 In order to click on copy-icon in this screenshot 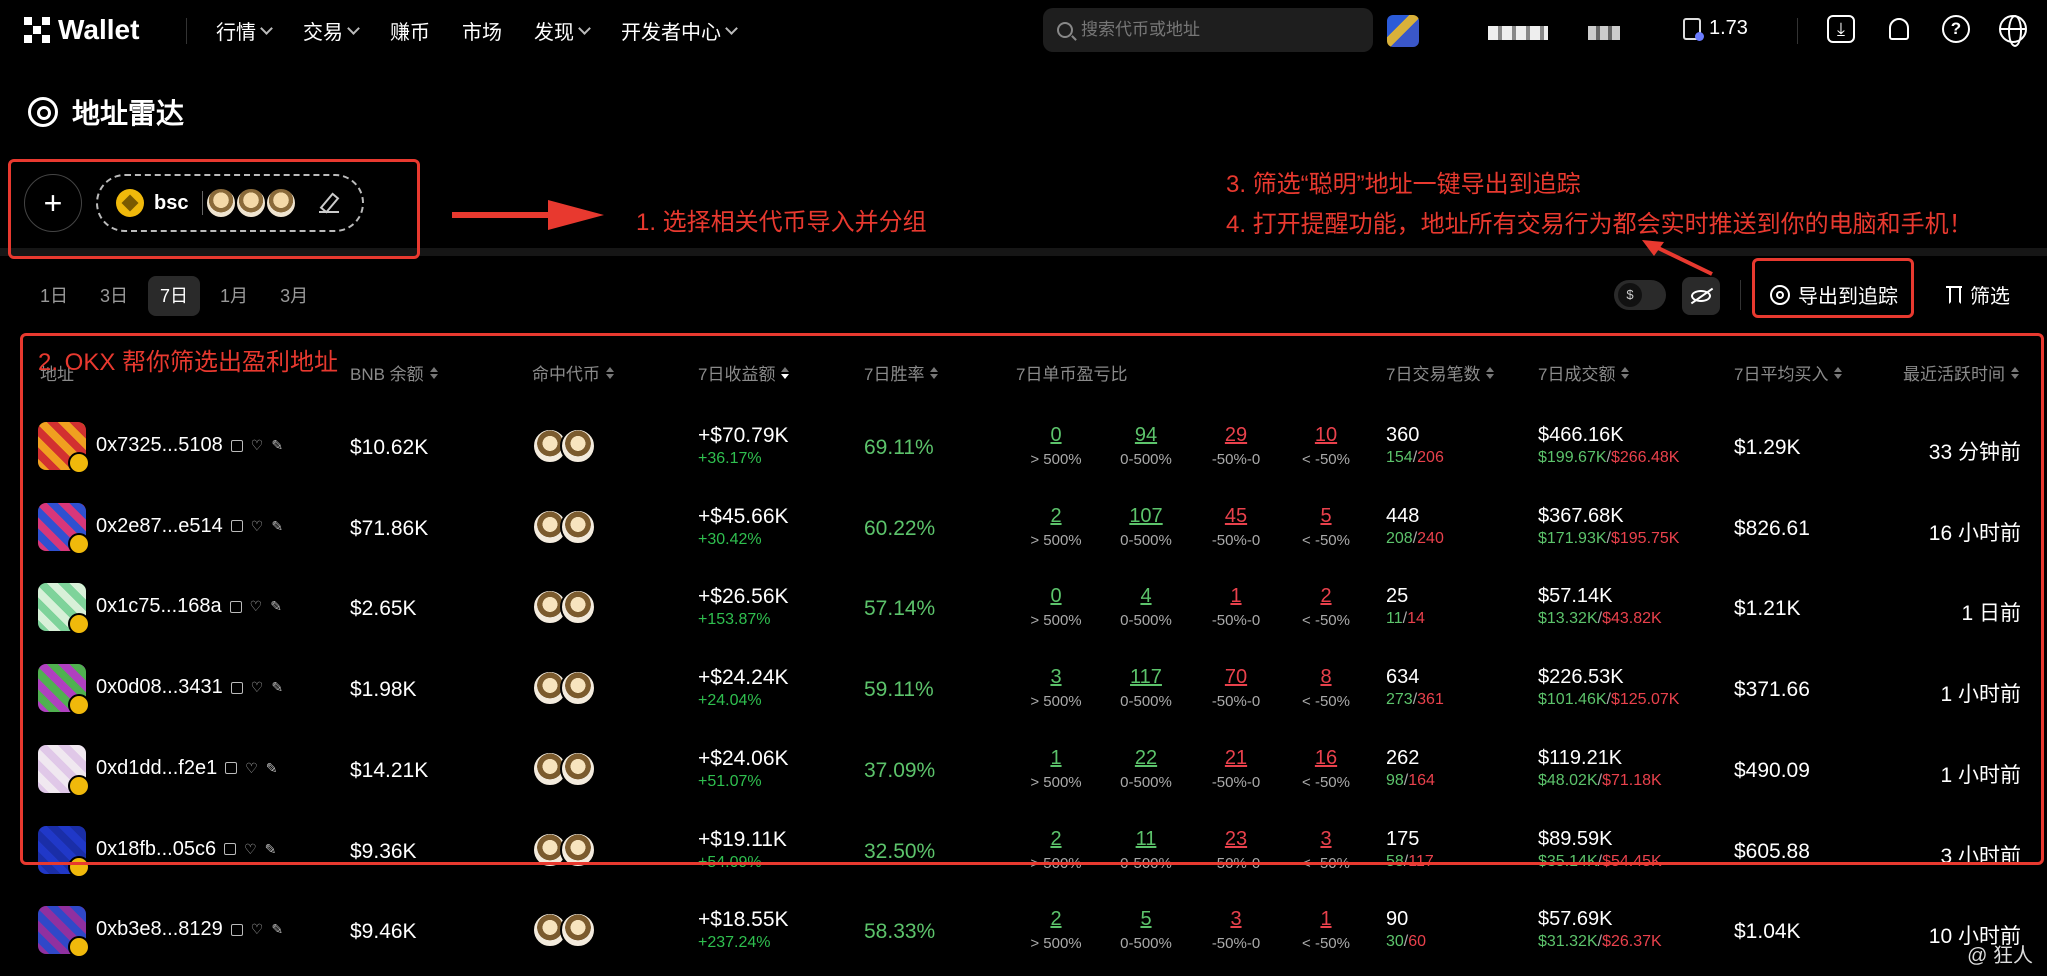, I will do `click(236, 929)`.